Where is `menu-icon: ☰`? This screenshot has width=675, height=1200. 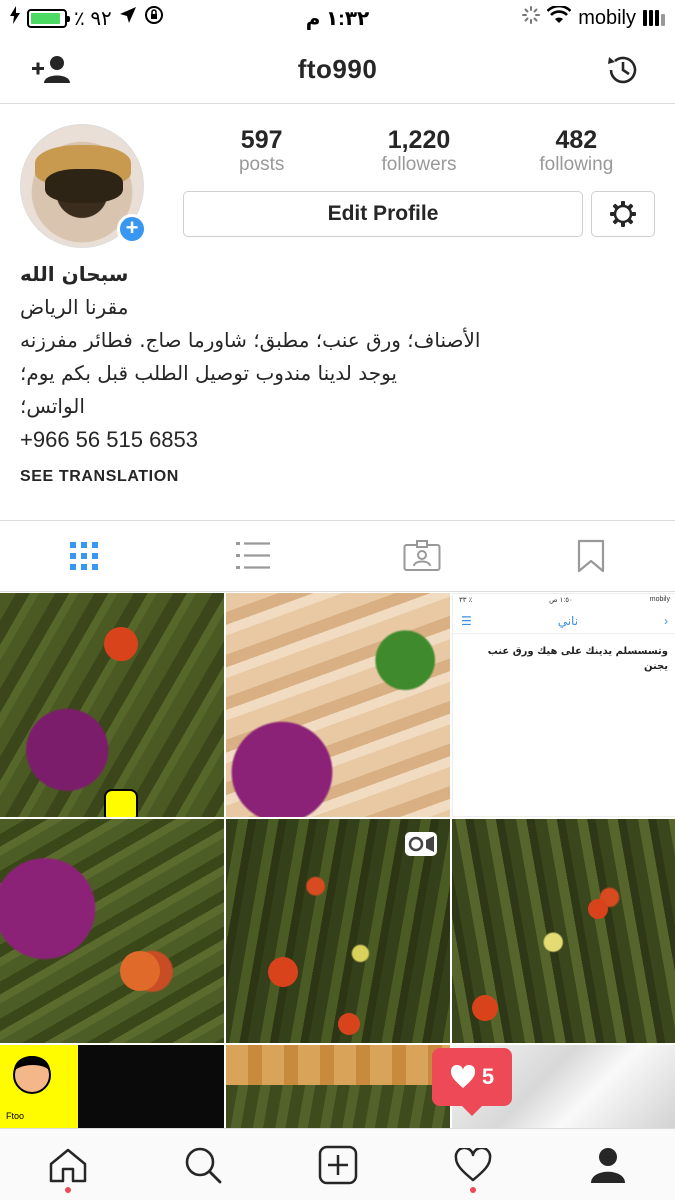 menu-icon: ☰ is located at coordinates (466, 620).